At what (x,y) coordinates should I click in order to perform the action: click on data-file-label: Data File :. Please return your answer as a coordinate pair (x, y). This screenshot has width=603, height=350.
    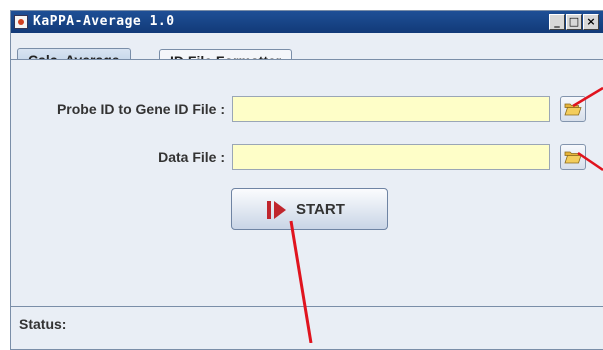
    Looking at the image, I should click on (191, 157).